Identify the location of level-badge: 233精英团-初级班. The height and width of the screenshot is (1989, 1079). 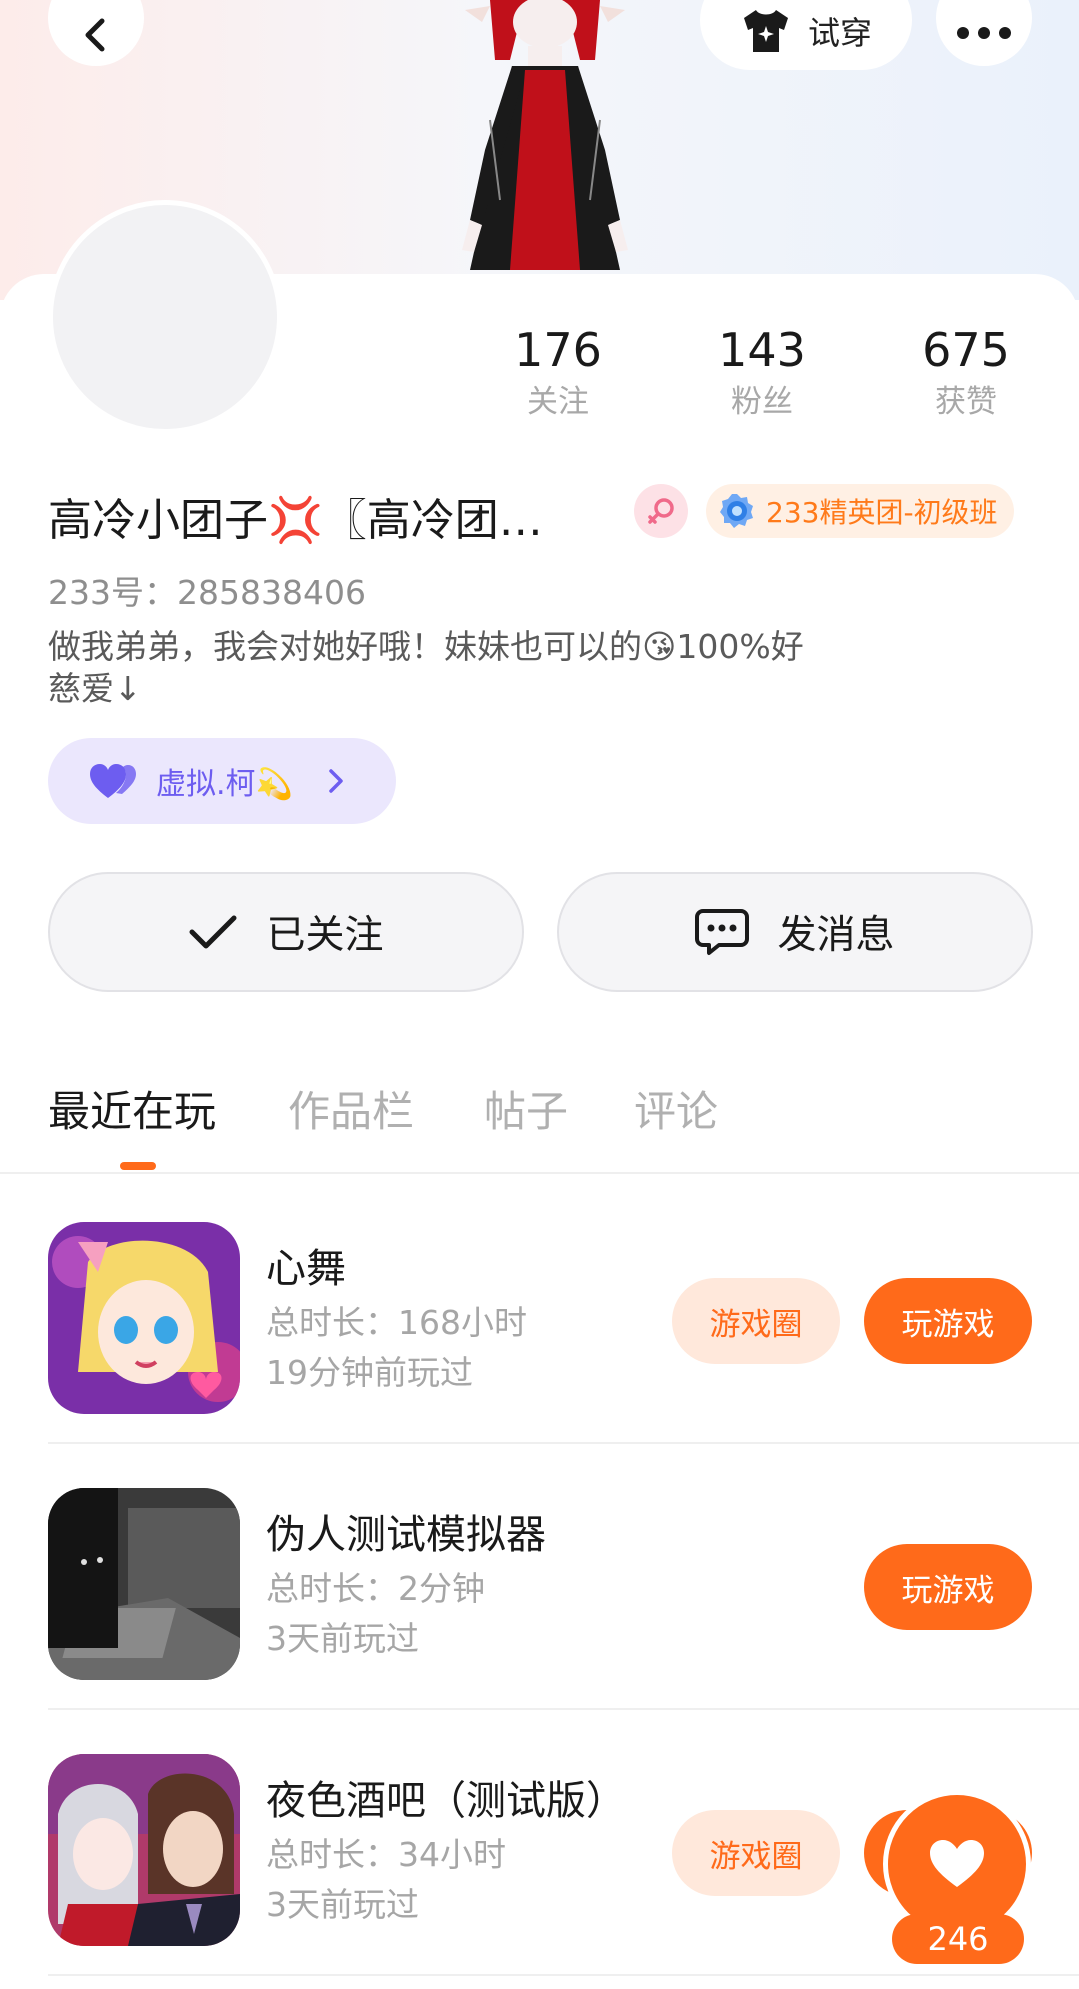
(860, 511).